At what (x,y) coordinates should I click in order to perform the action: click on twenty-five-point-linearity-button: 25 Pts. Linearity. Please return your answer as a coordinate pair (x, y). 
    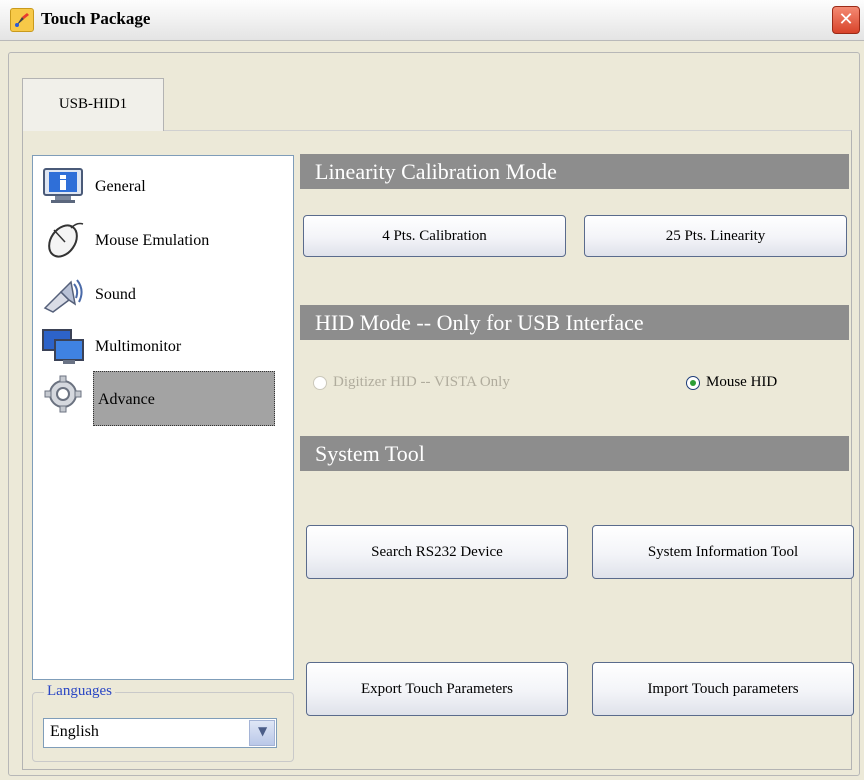
    Looking at the image, I should click on (715, 236).